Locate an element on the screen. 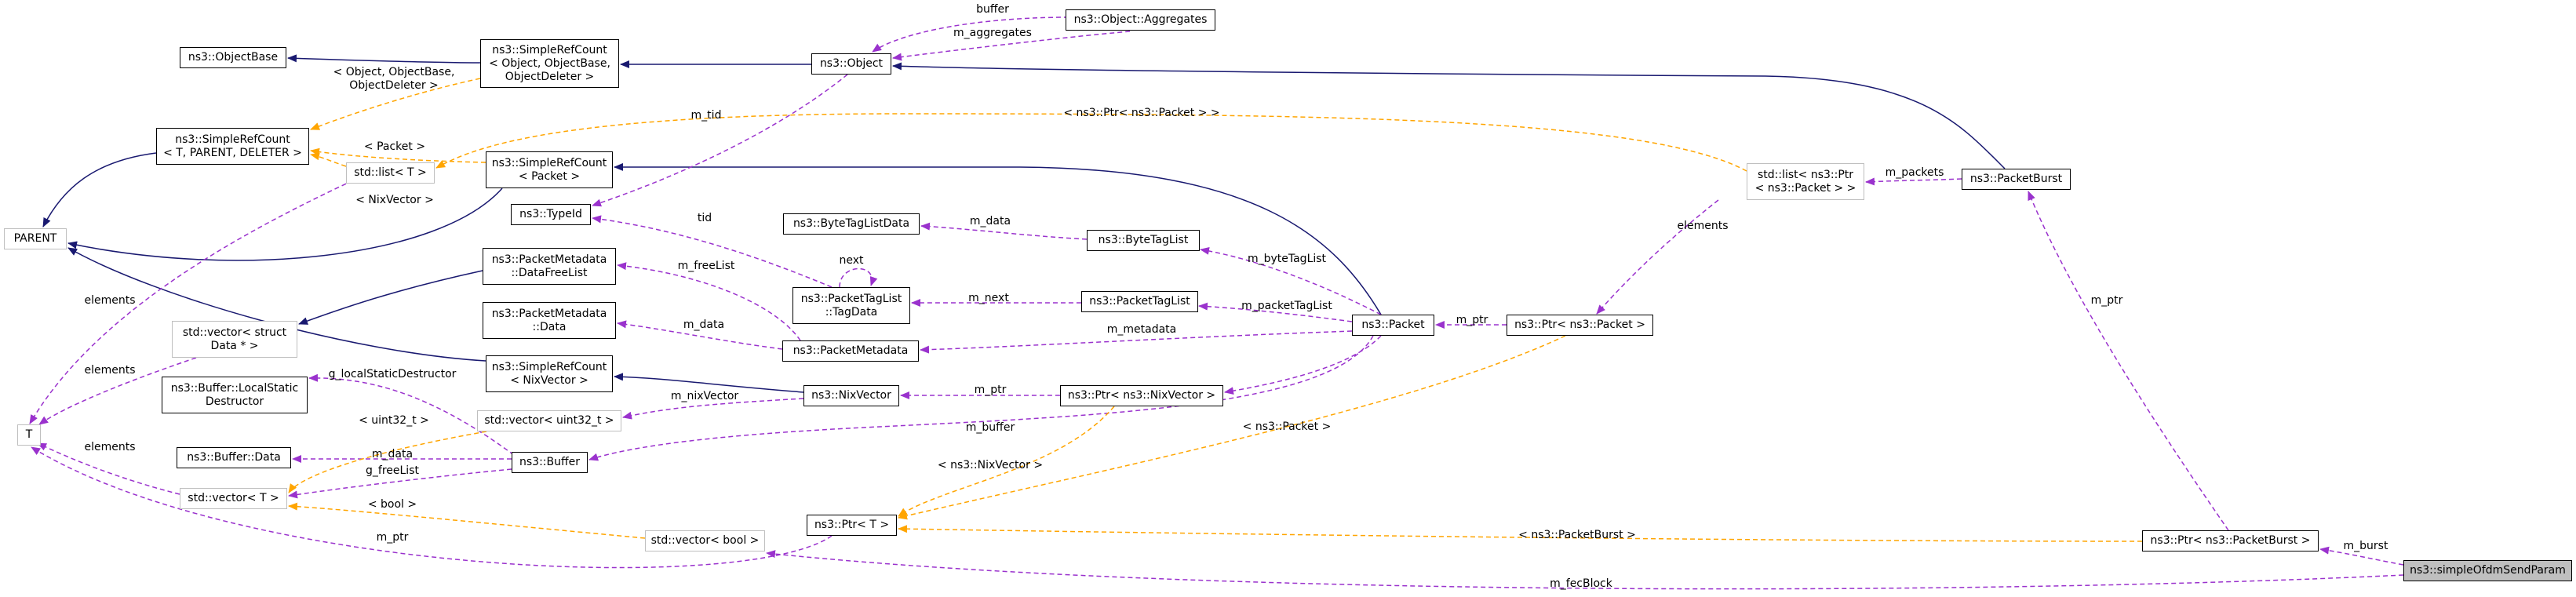 The width and height of the screenshot is (2576, 597). edge-label-obj-args: < Object, ObjectBase, ObjectDeleter > is located at coordinates (394, 79).